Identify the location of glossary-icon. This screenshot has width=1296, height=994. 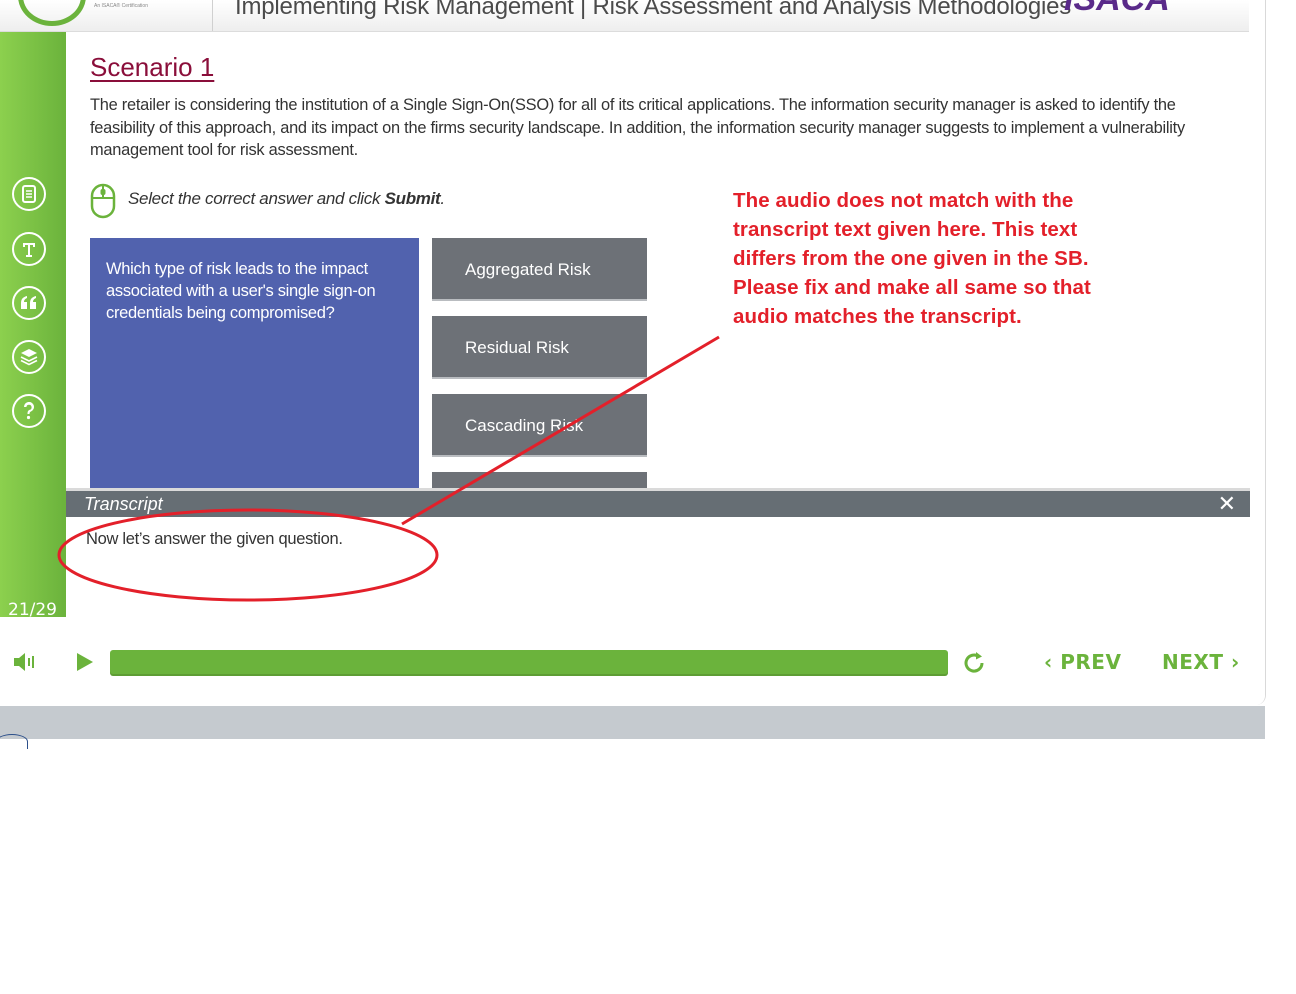
(29, 194).